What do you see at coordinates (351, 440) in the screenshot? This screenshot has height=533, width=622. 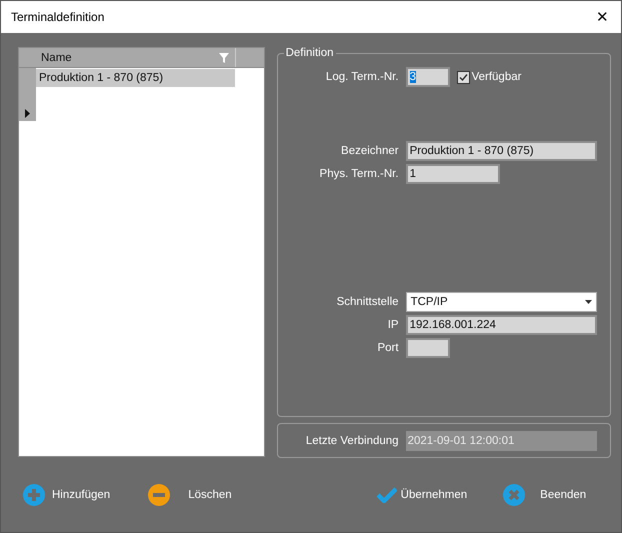 I see `field-label: Letzte Verbindung` at bounding box center [351, 440].